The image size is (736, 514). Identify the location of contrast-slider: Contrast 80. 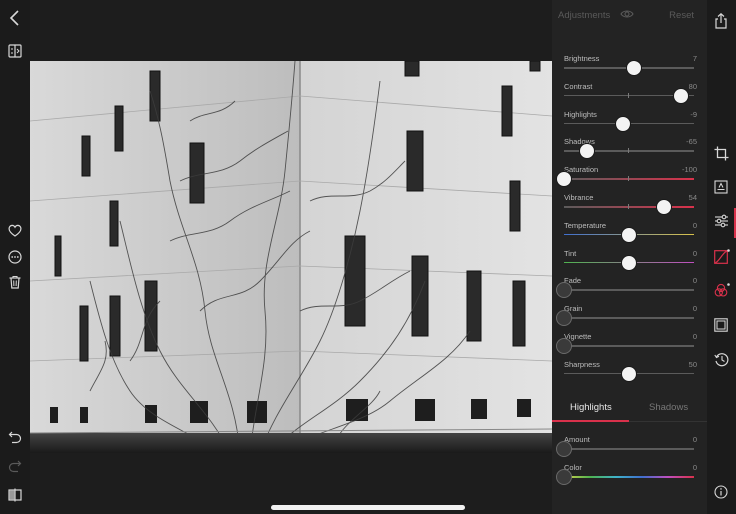
(630, 92).